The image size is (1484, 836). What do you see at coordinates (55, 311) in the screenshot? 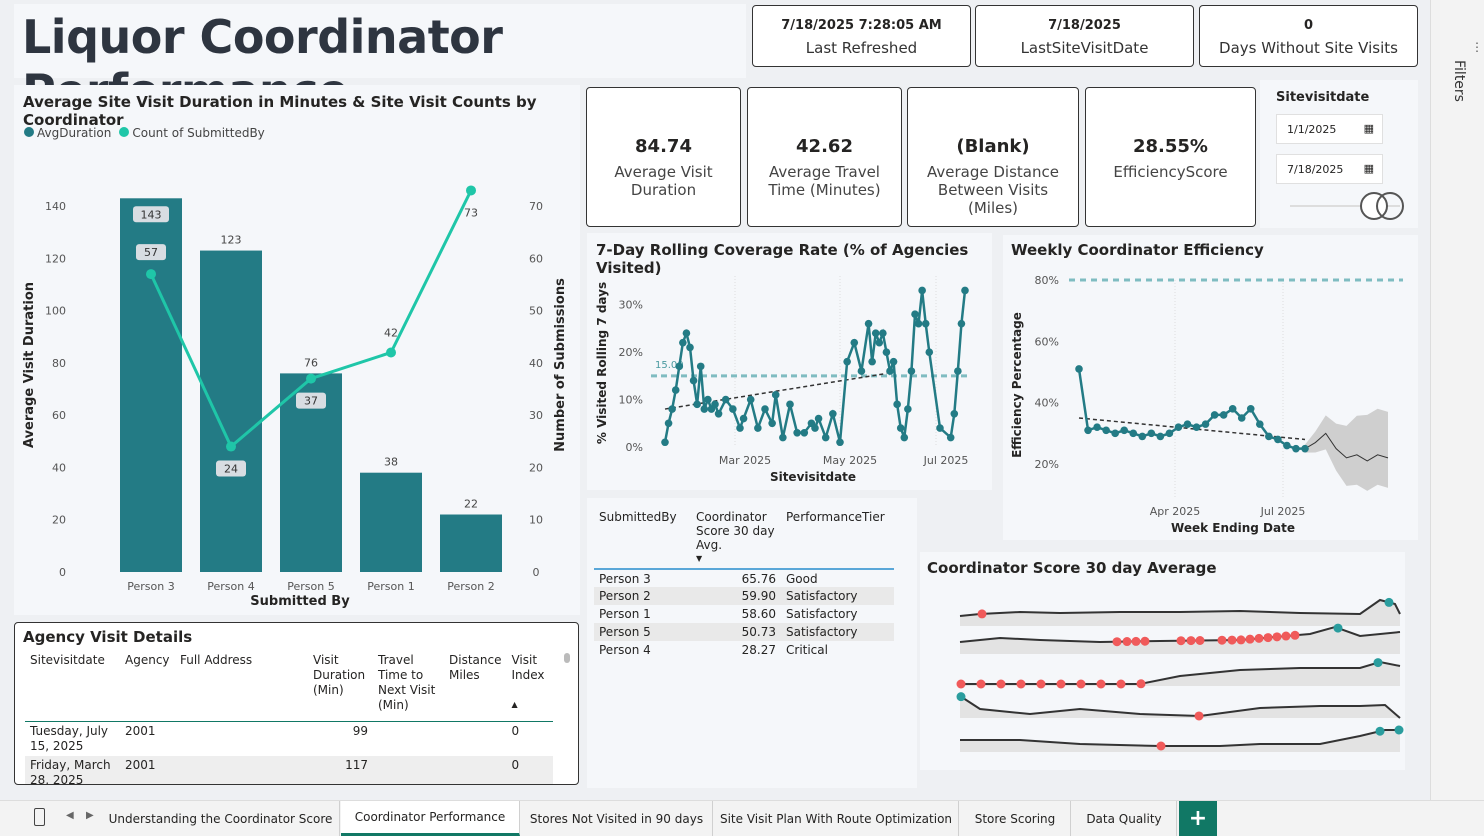
I see `y-tick-label: 100` at bounding box center [55, 311].